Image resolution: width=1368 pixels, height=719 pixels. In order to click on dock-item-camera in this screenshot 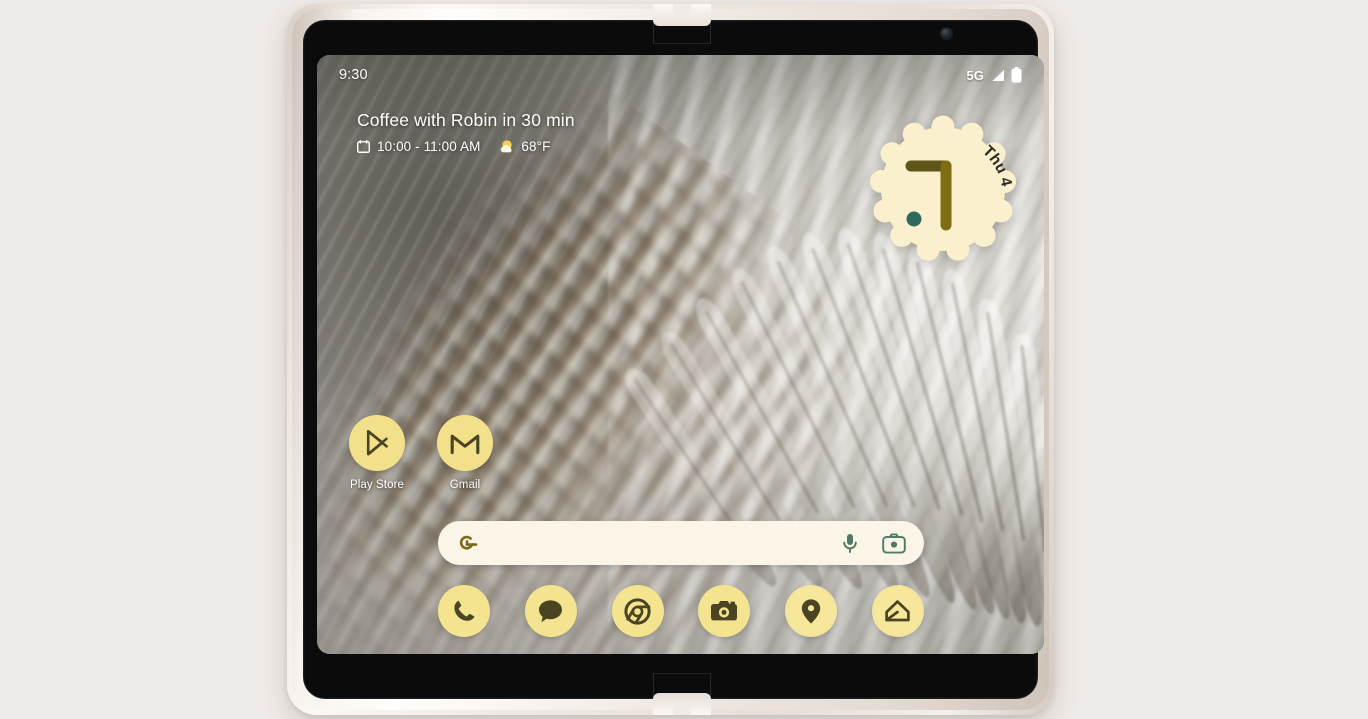, I will do `click(724, 611)`.